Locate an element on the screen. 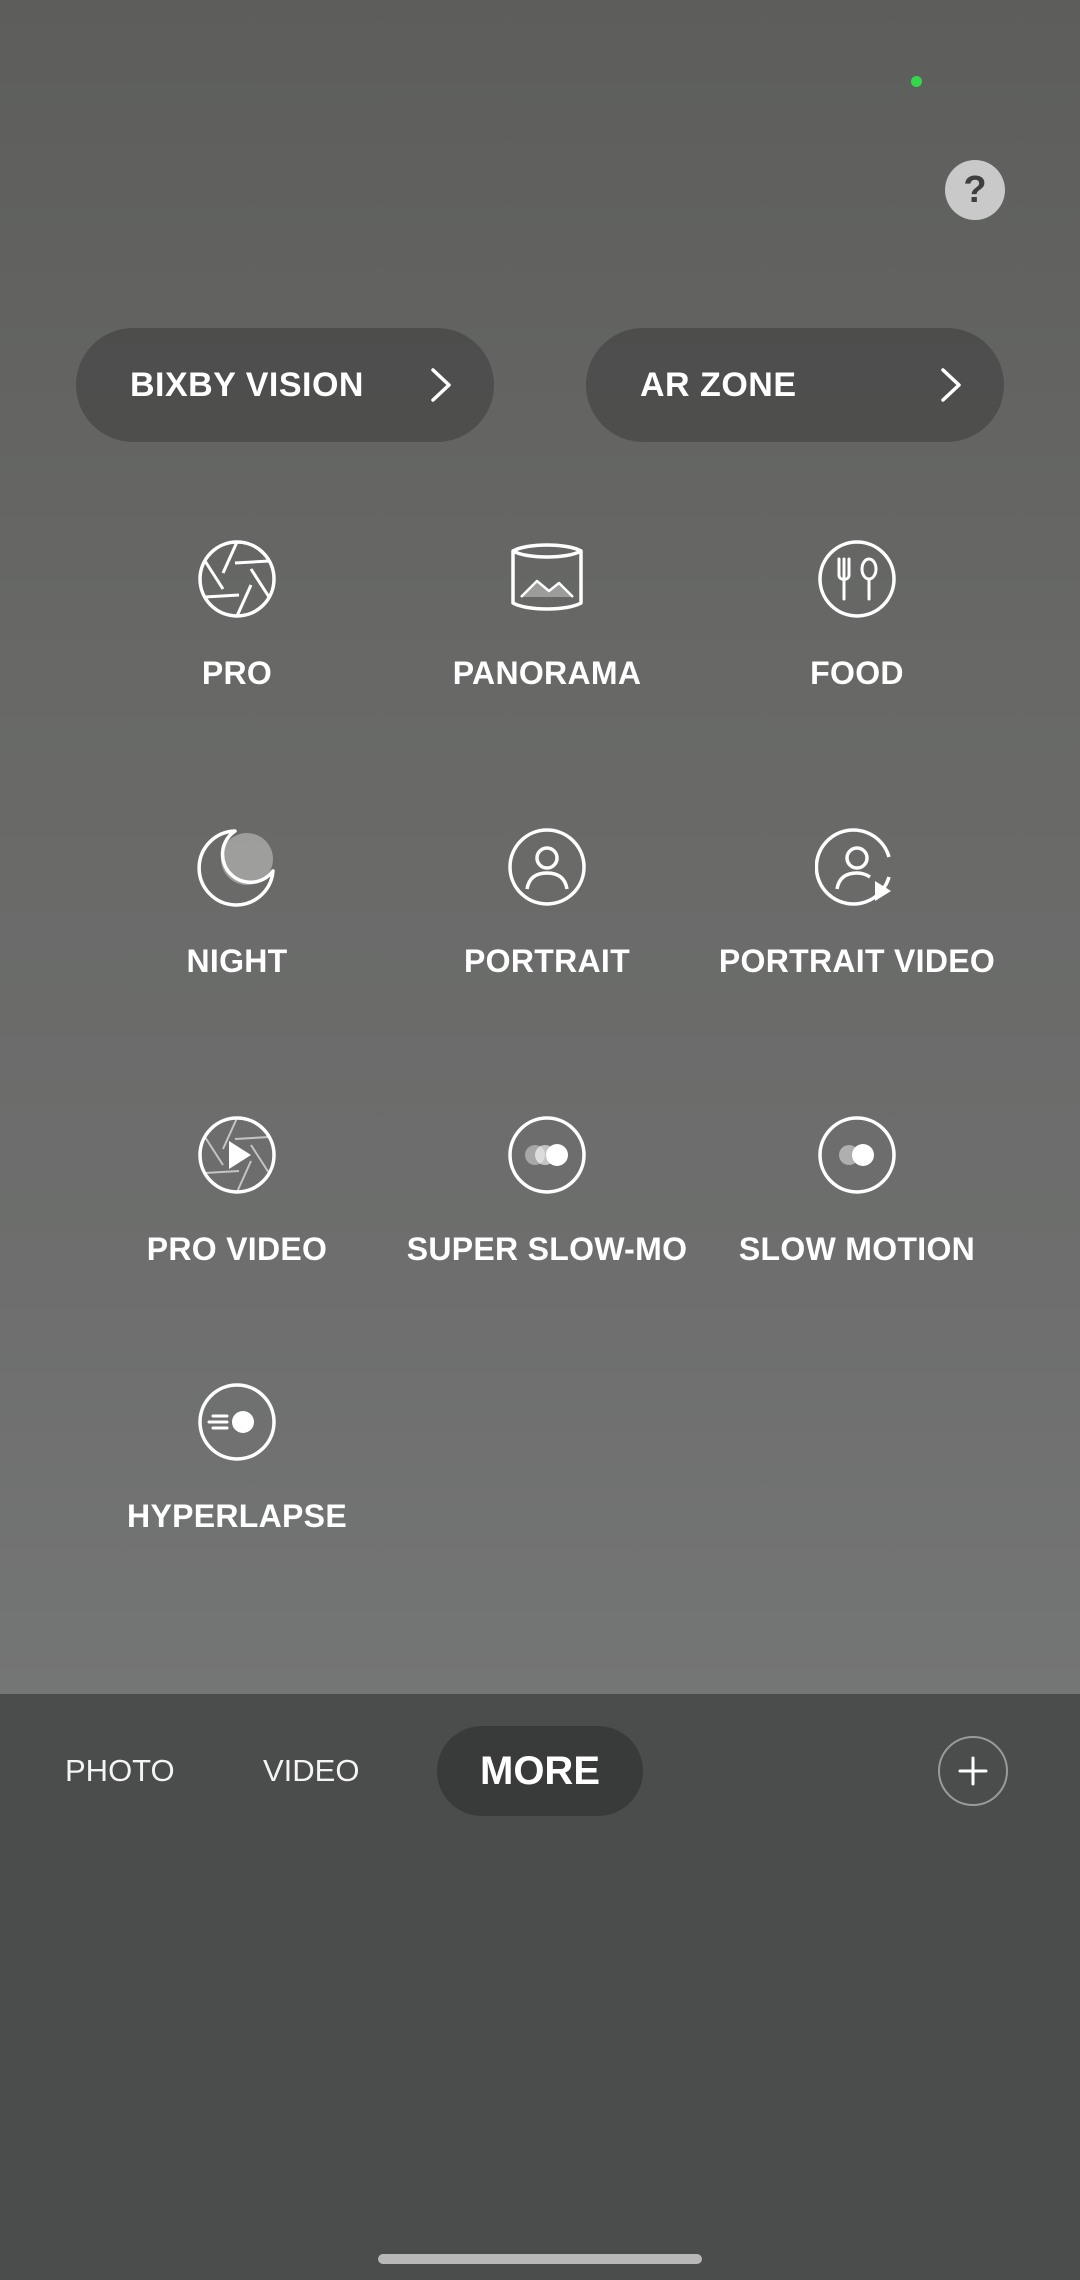 The width and height of the screenshot is (1080, 2280). mode-label: PRO VIDEO is located at coordinates (237, 1249).